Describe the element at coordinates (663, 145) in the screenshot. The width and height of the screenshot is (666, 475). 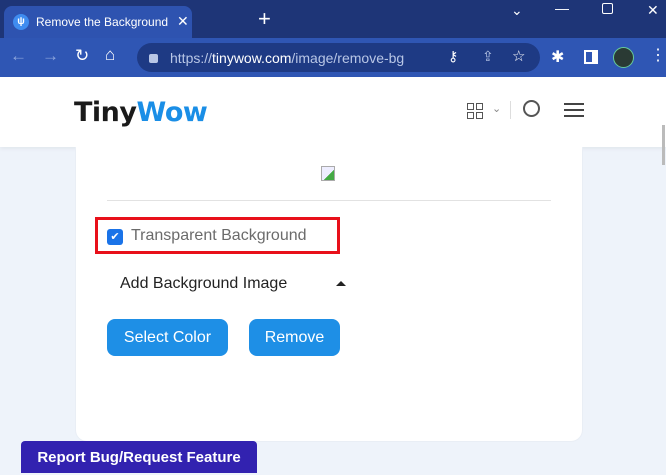
I see `scrollbar` at that location.